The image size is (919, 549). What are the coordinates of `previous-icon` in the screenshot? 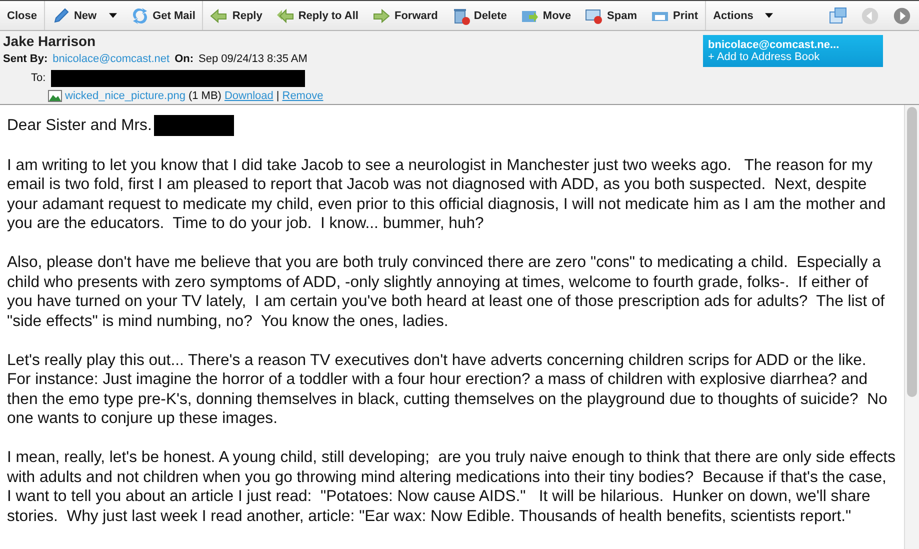 It's located at (870, 15).